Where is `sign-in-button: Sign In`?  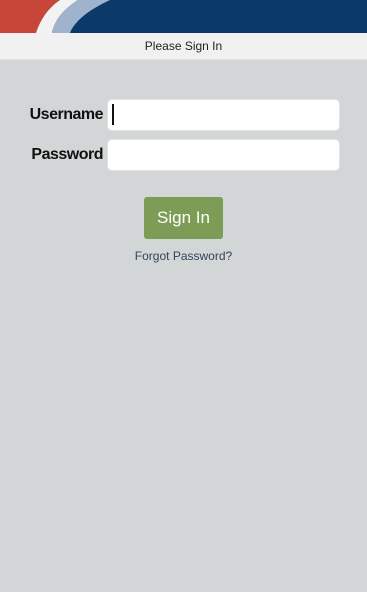 sign-in-button: Sign In is located at coordinates (183, 218).